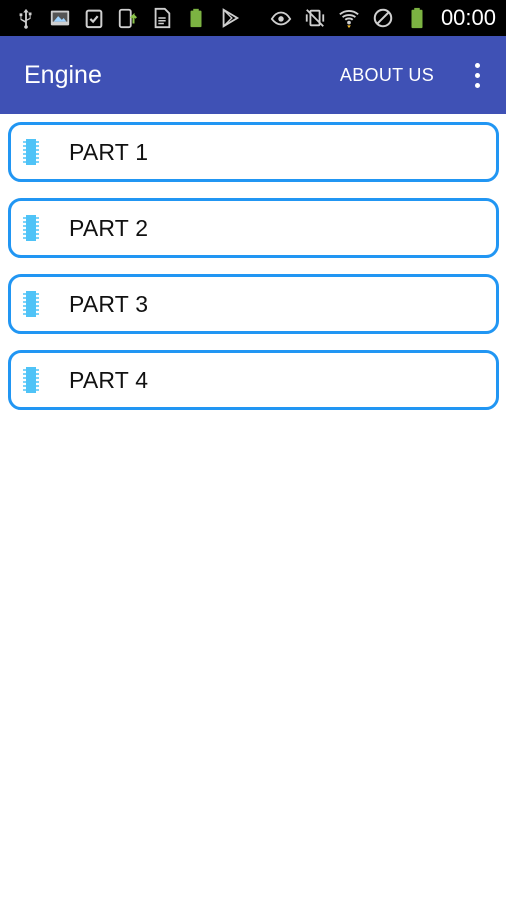 This screenshot has height=900, width=506. I want to click on do-not-disturb-icon, so click(383, 18).